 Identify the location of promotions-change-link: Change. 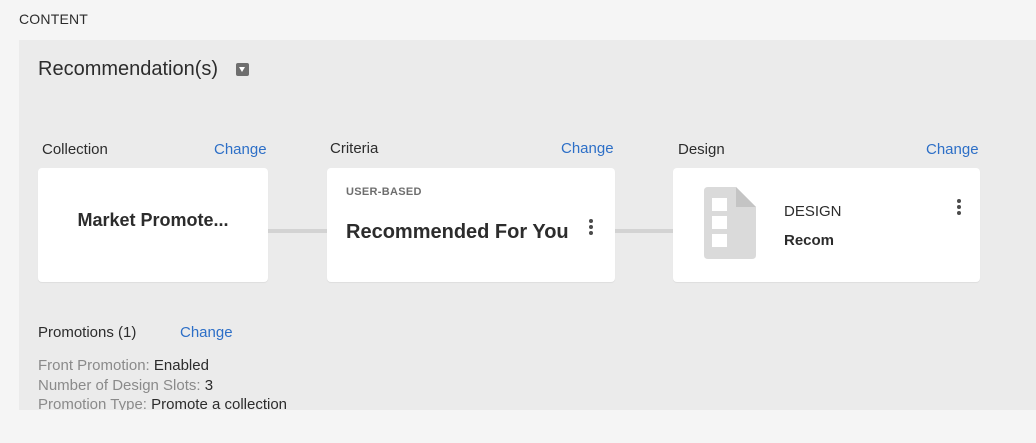
(206, 332).